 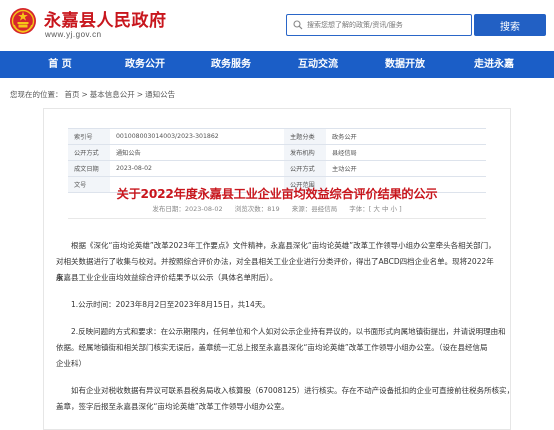 What do you see at coordinates (387, 25) in the screenshot?
I see `search-input` at bounding box center [387, 25].